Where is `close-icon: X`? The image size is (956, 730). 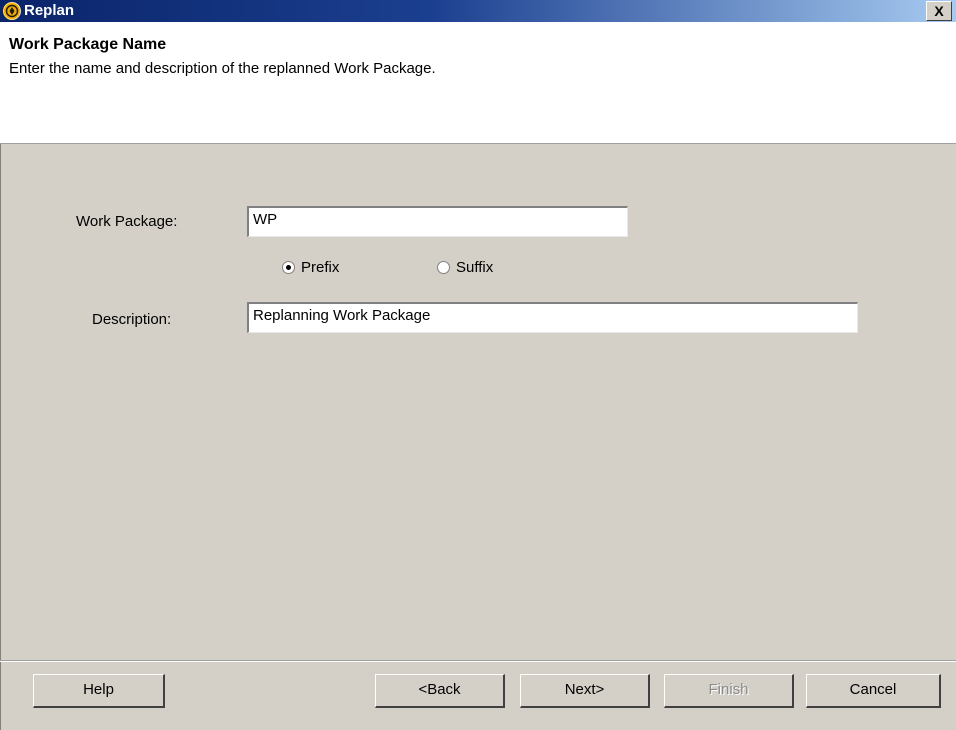
close-icon: X is located at coordinates (939, 11).